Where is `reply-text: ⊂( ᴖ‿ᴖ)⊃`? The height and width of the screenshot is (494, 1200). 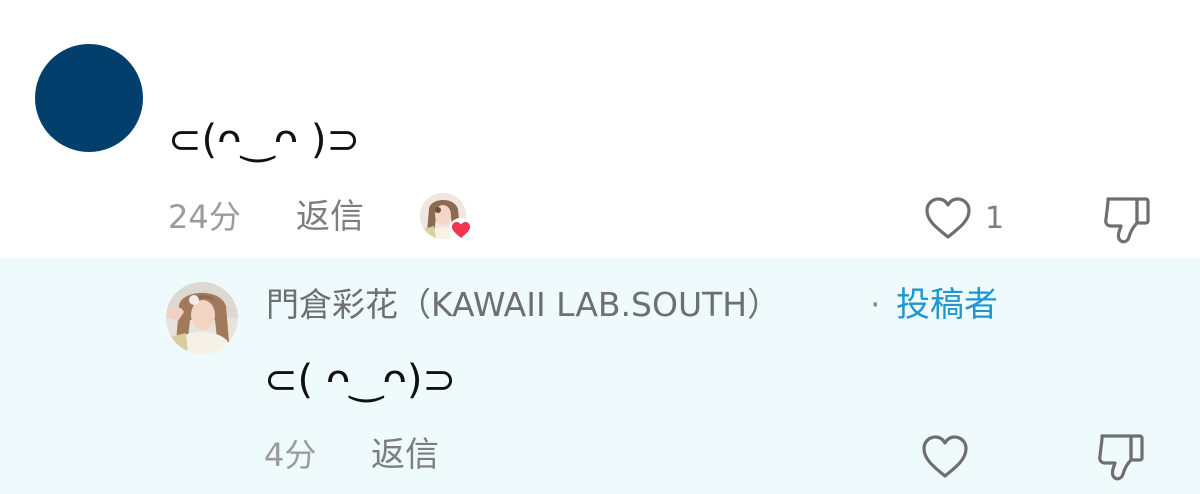
reply-text: ⊂( ᴖ‿ᴖ)⊃ is located at coordinates (360, 380).